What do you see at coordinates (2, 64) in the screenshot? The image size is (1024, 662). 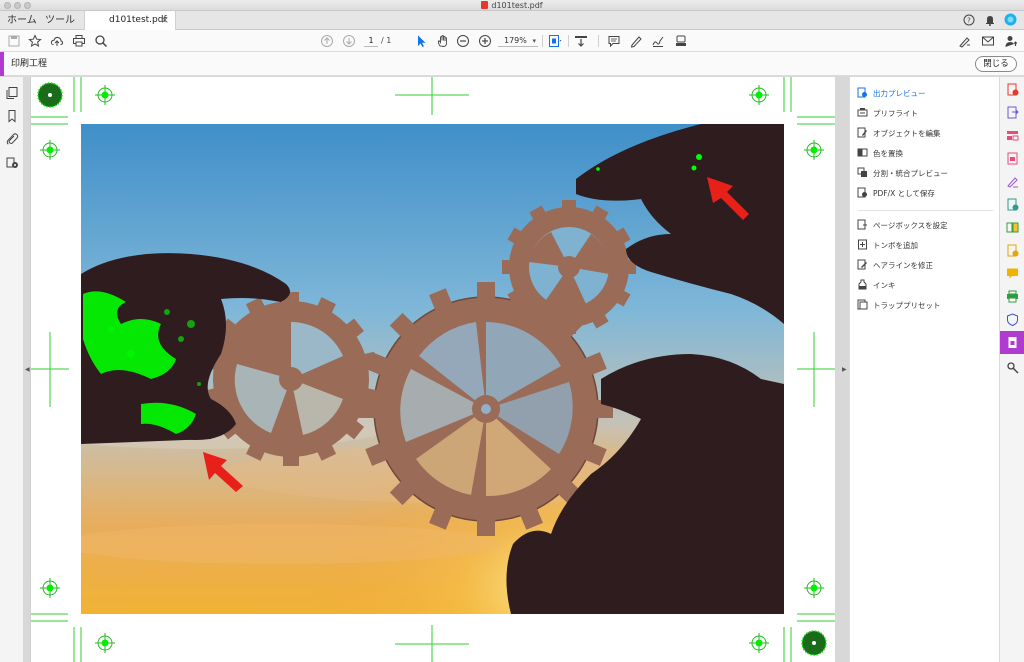 I see `tool-accent-bar` at bounding box center [2, 64].